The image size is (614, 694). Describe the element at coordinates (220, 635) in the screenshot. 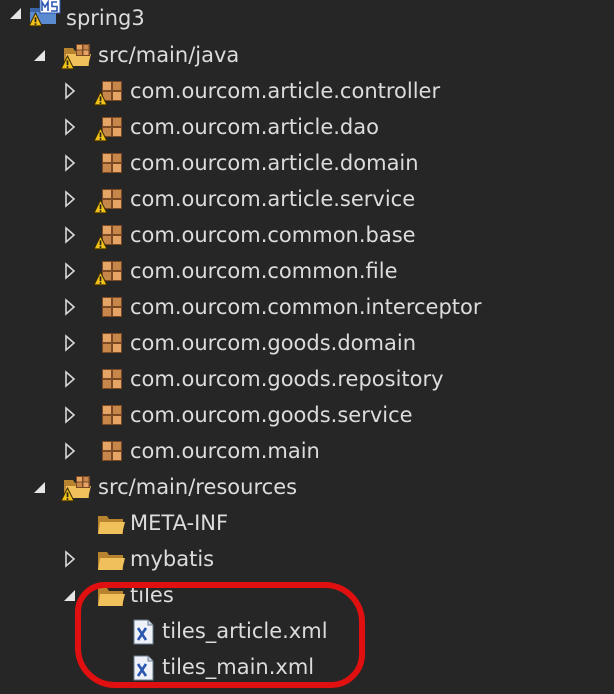

I see `highlight-annotation` at that location.